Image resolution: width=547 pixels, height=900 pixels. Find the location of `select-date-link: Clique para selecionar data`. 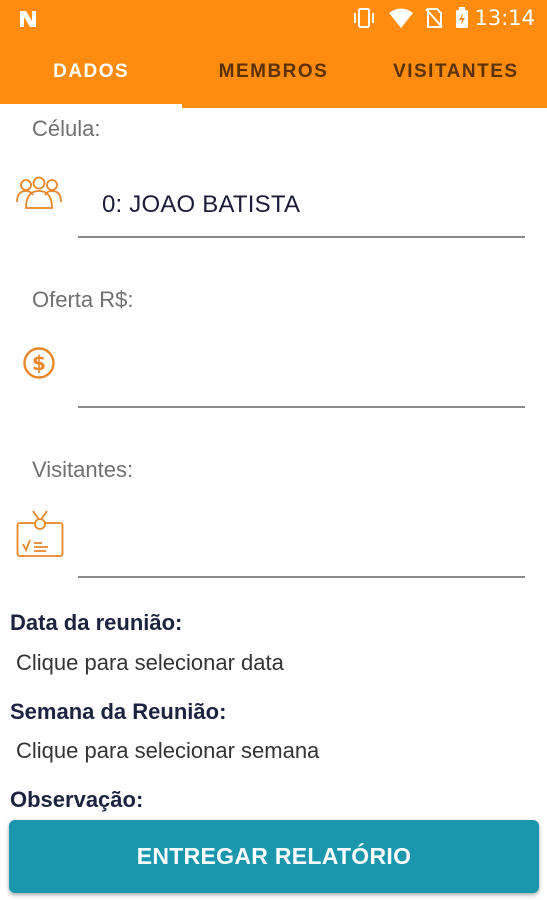

select-date-link: Clique para selecionar data is located at coordinates (150, 663).